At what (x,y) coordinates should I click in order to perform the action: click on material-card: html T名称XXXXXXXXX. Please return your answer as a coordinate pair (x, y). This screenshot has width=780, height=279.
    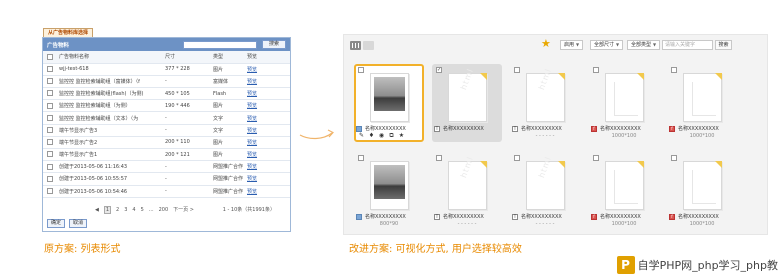
    Looking at the image, I should click on (467, 103).